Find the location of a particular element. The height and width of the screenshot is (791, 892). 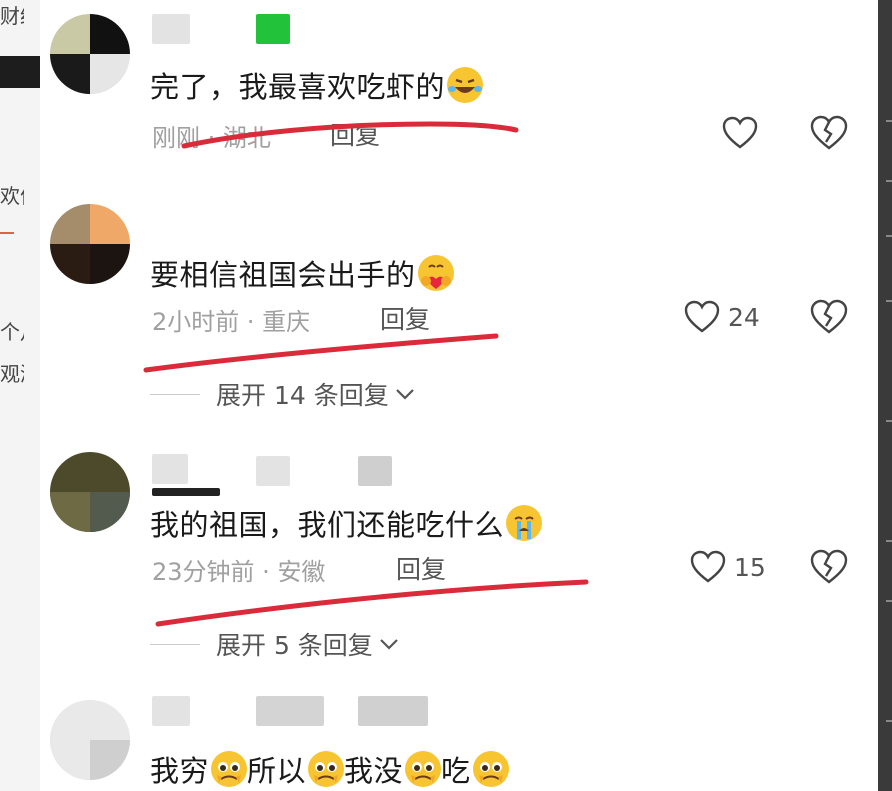

comment-location: 安徽 is located at coordinates (301, 572).